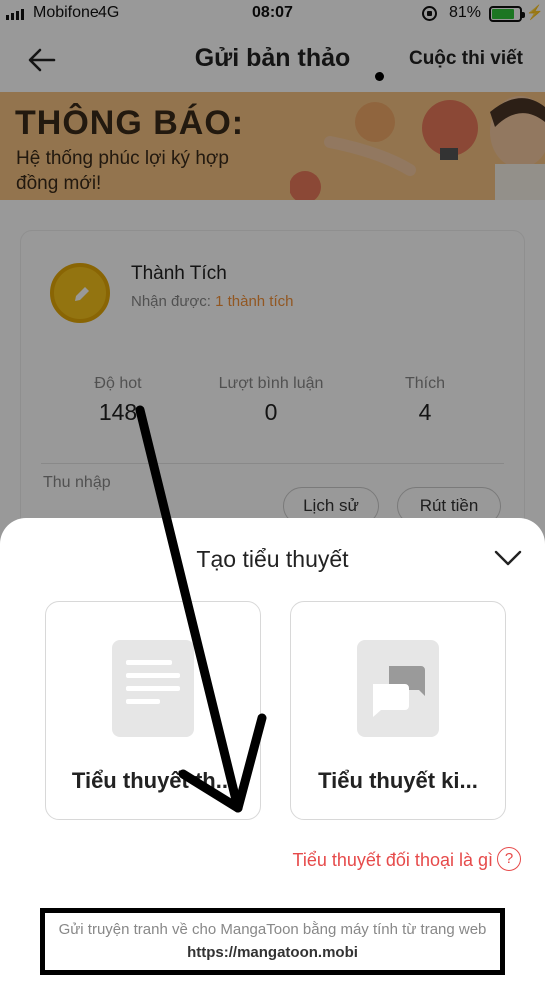  Describe the element at coordinates (272, 559) in the screenshot. I see `sheet-title: Tạo tiểu thuyết` at that location.